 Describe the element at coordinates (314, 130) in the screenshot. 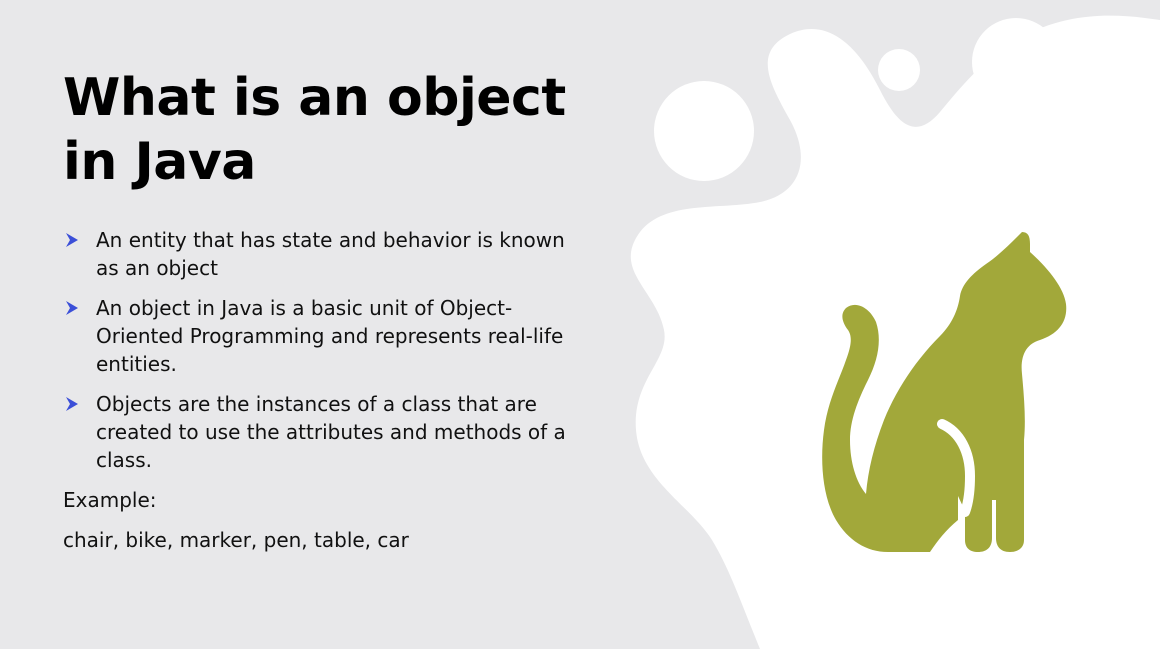

I see `slide-title: What is an object in Java` at that location.